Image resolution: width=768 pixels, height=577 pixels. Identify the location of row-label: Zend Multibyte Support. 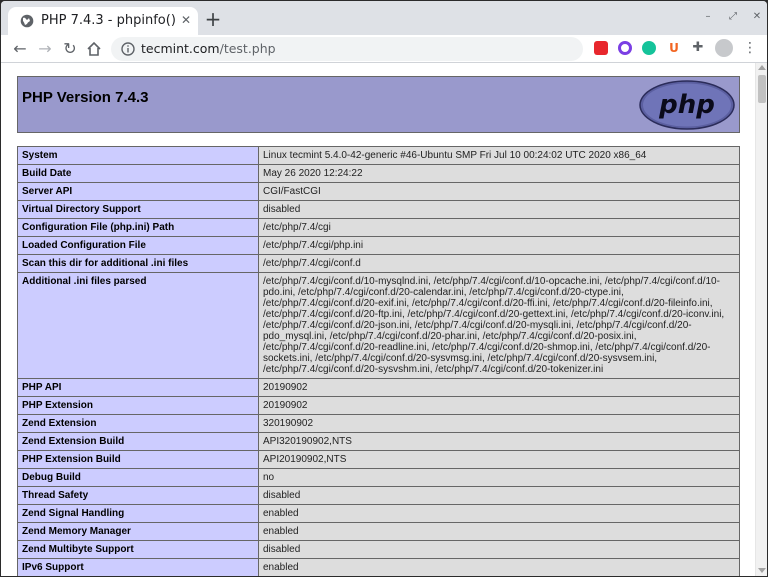
(138, 549).